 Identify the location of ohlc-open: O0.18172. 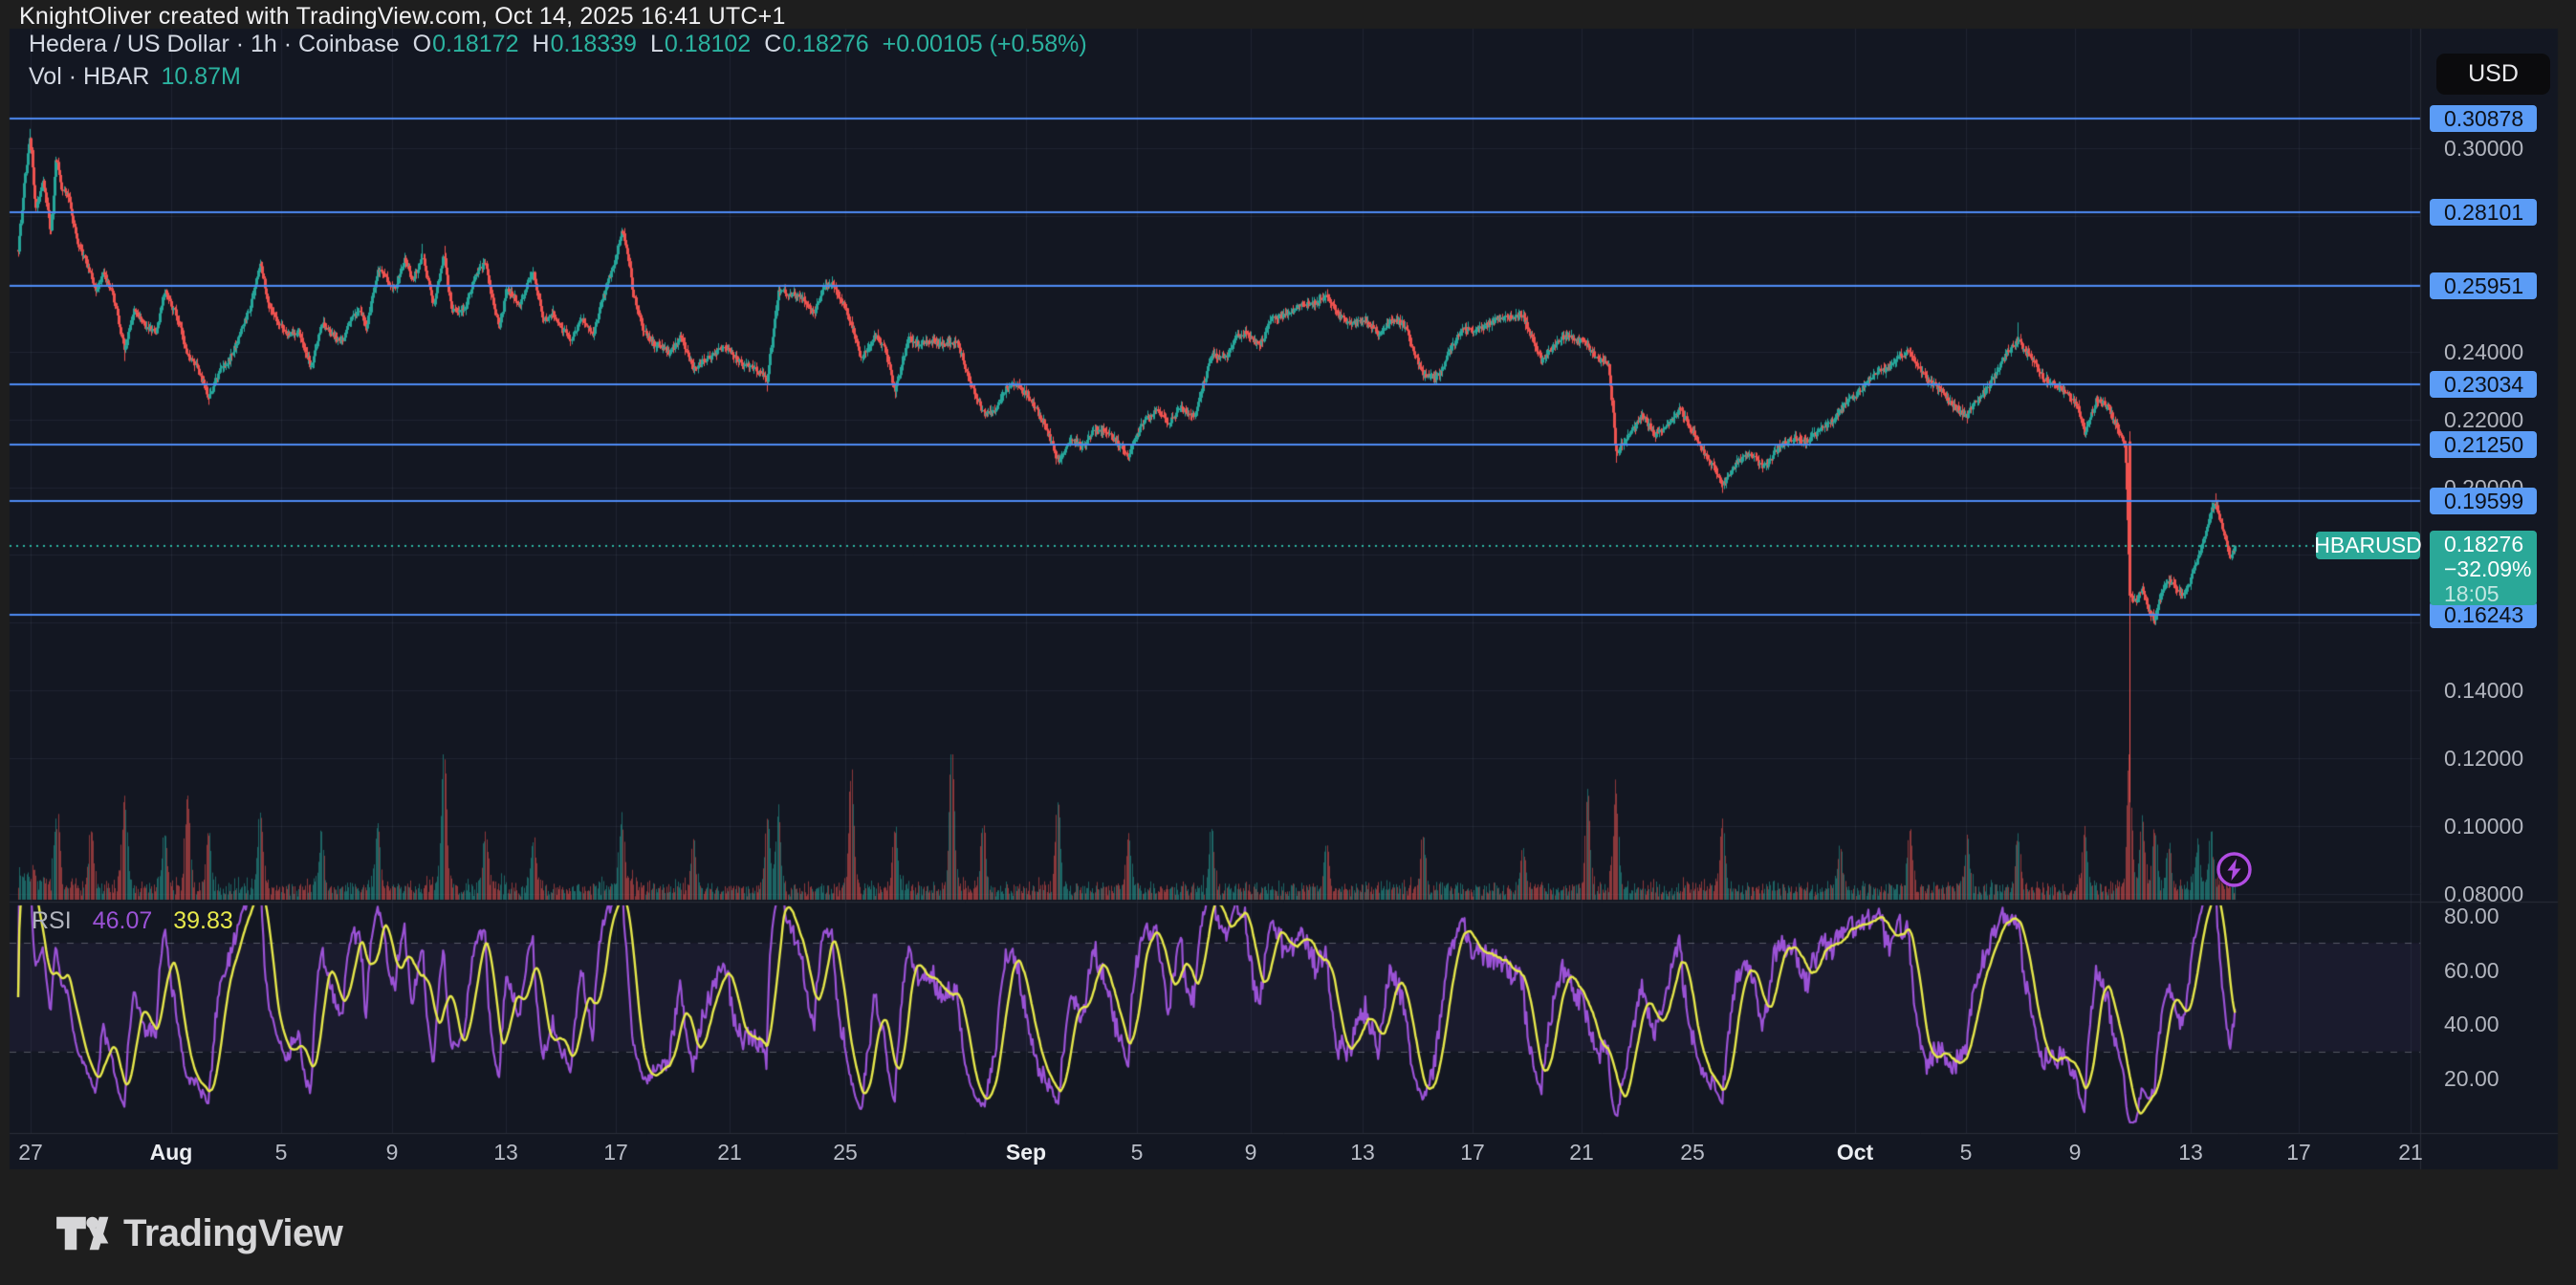
(465, 44).